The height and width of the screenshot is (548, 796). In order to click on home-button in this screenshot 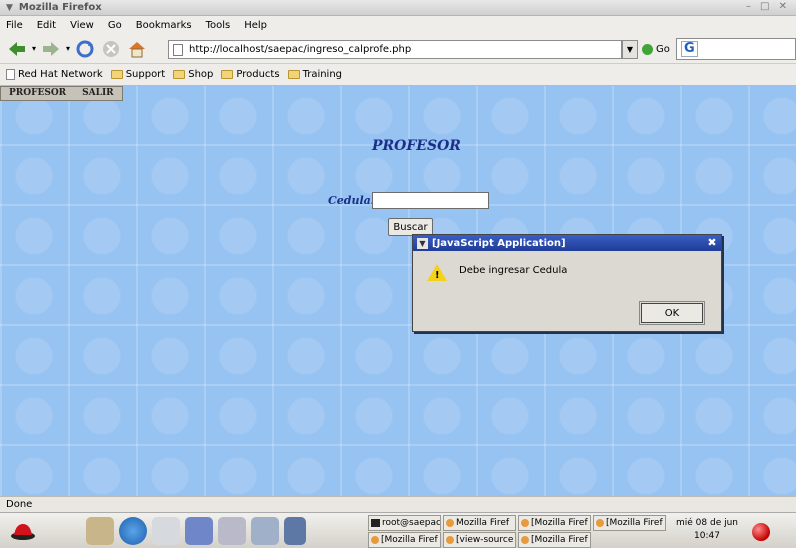, I will do `click(137, 49)`.